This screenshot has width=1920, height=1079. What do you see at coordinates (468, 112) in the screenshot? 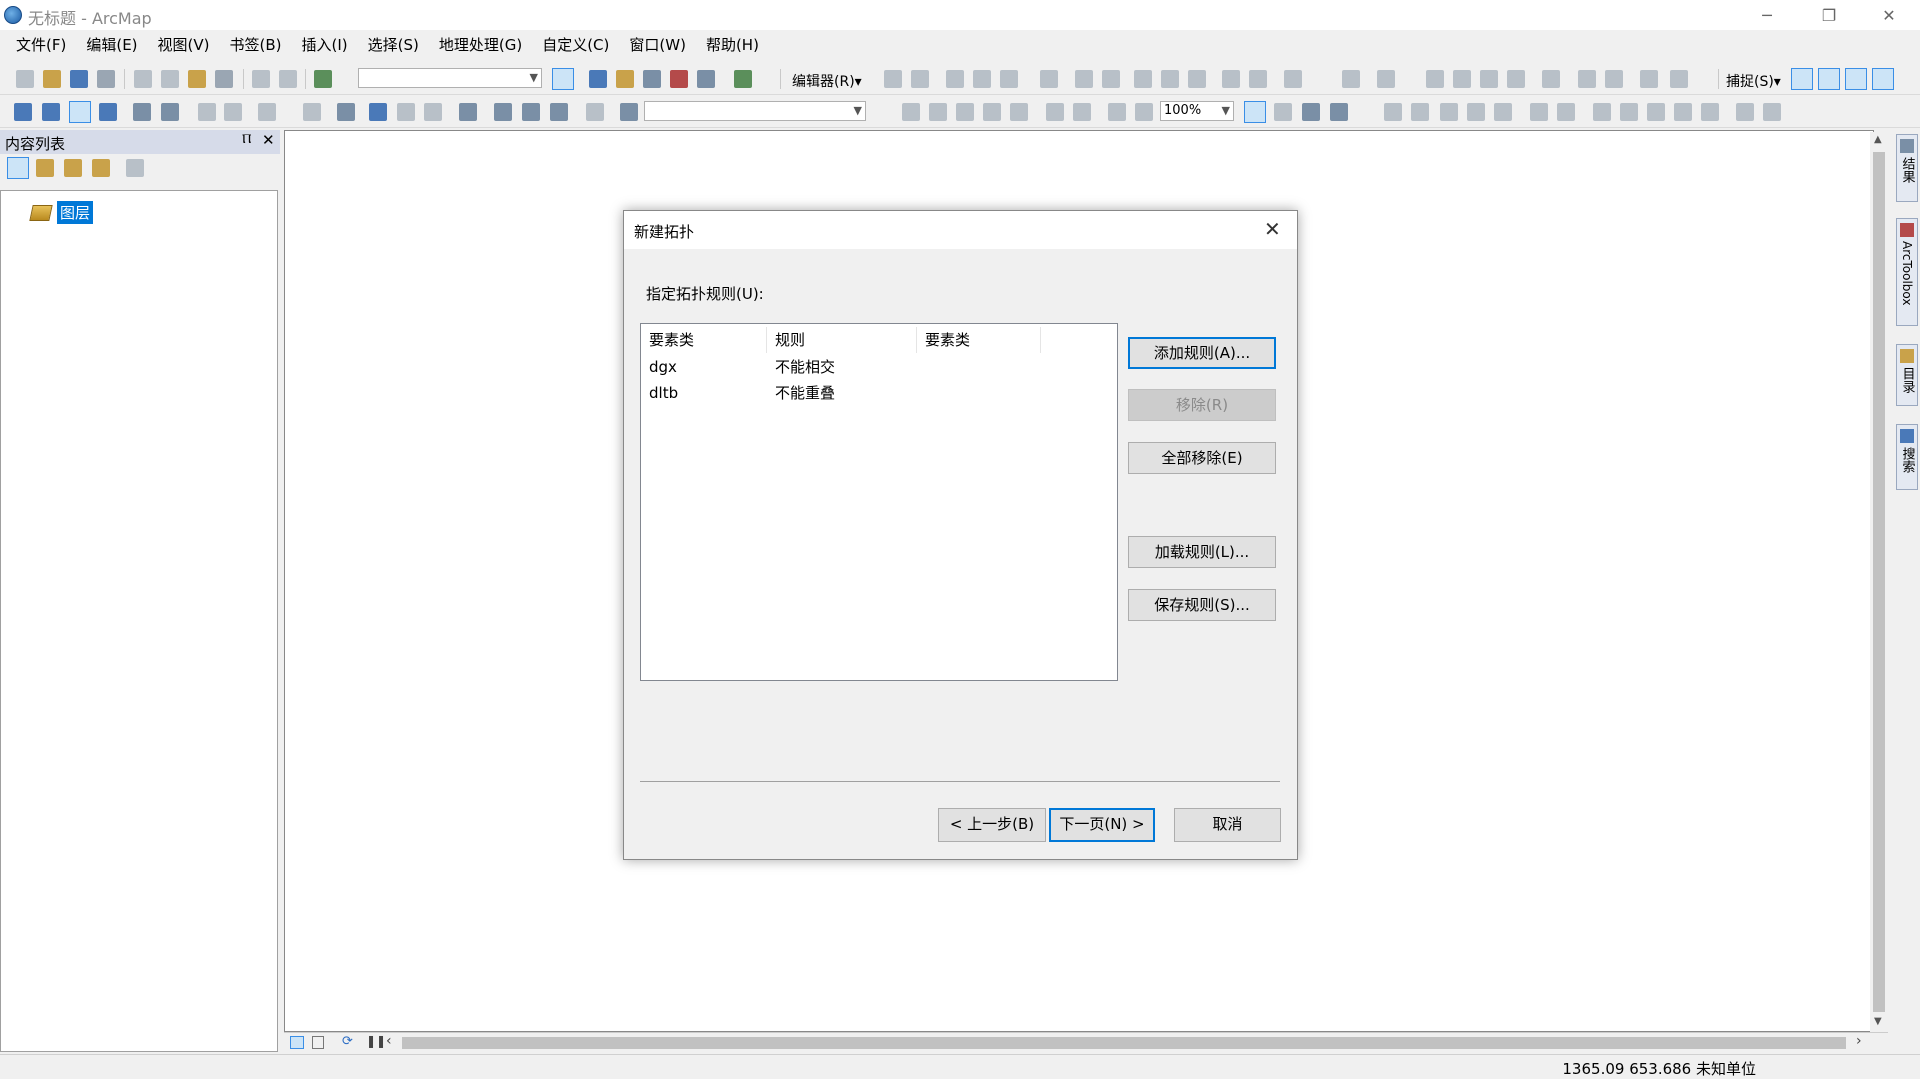
I see `measure-icon` at bounding box center [468, 112].